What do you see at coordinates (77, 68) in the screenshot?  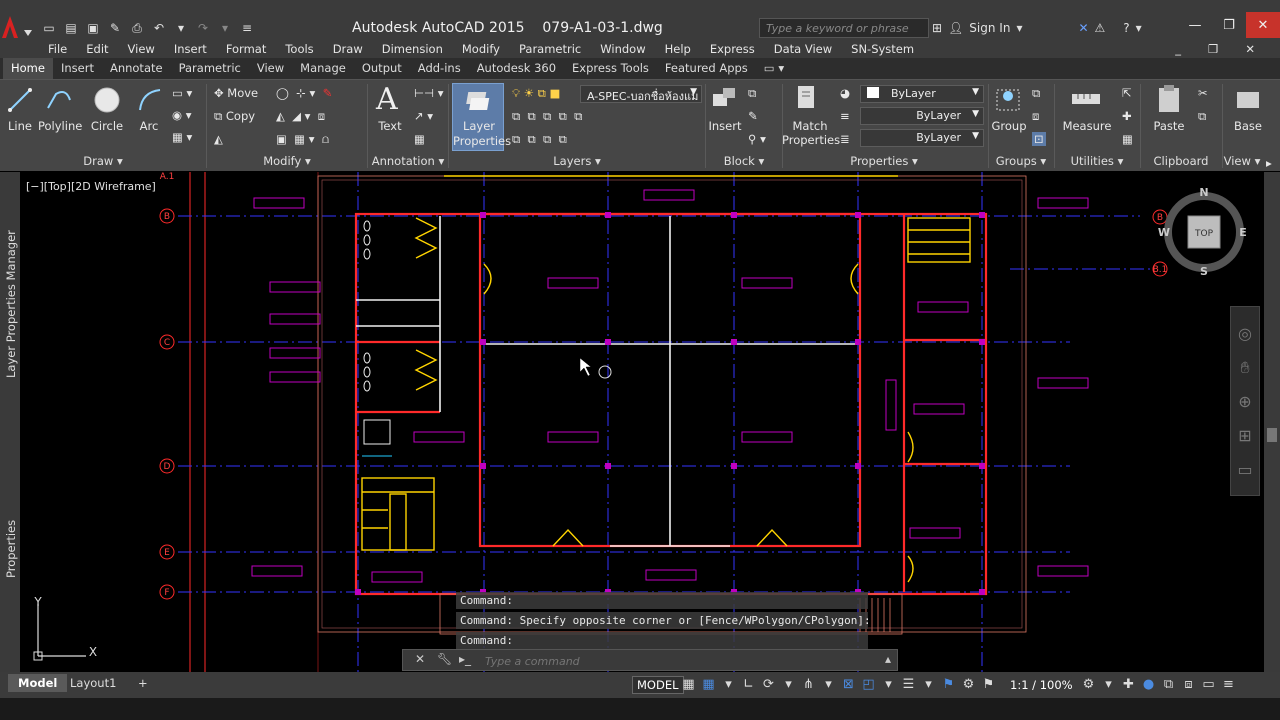 I see `tab-insert: Insert` at bounding box center [77, 68].